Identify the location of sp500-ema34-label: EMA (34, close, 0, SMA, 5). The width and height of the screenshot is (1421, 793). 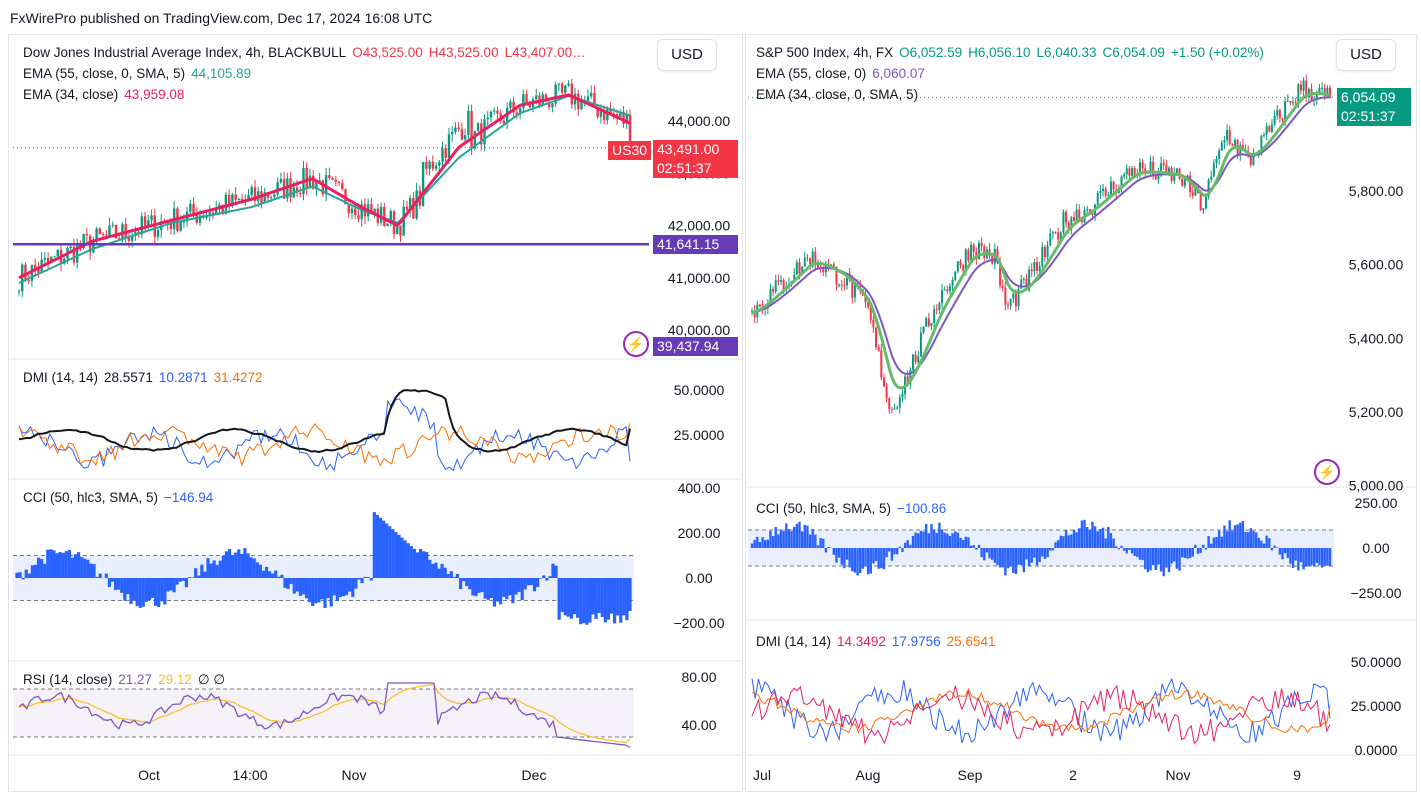
(837, 94).